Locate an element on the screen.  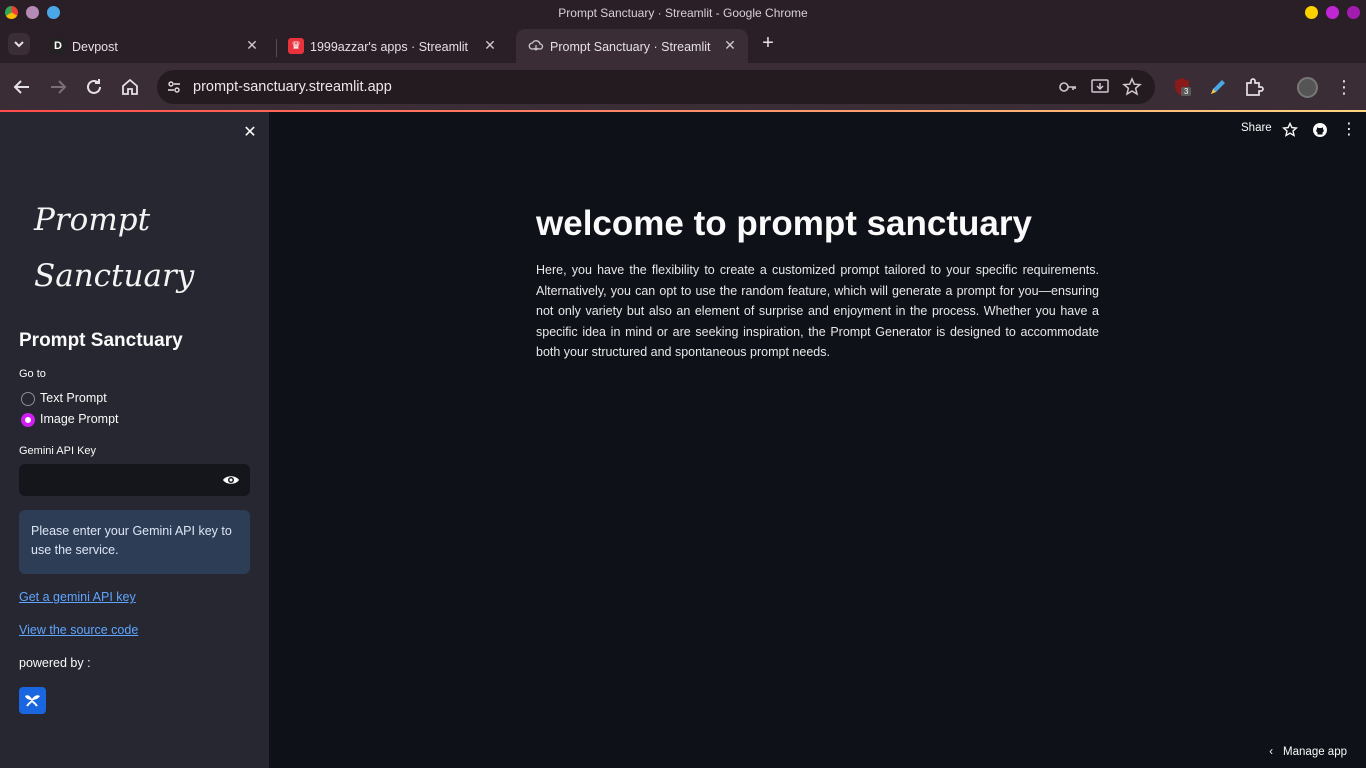
plus-icon: + is located at coordinates (768, 43).